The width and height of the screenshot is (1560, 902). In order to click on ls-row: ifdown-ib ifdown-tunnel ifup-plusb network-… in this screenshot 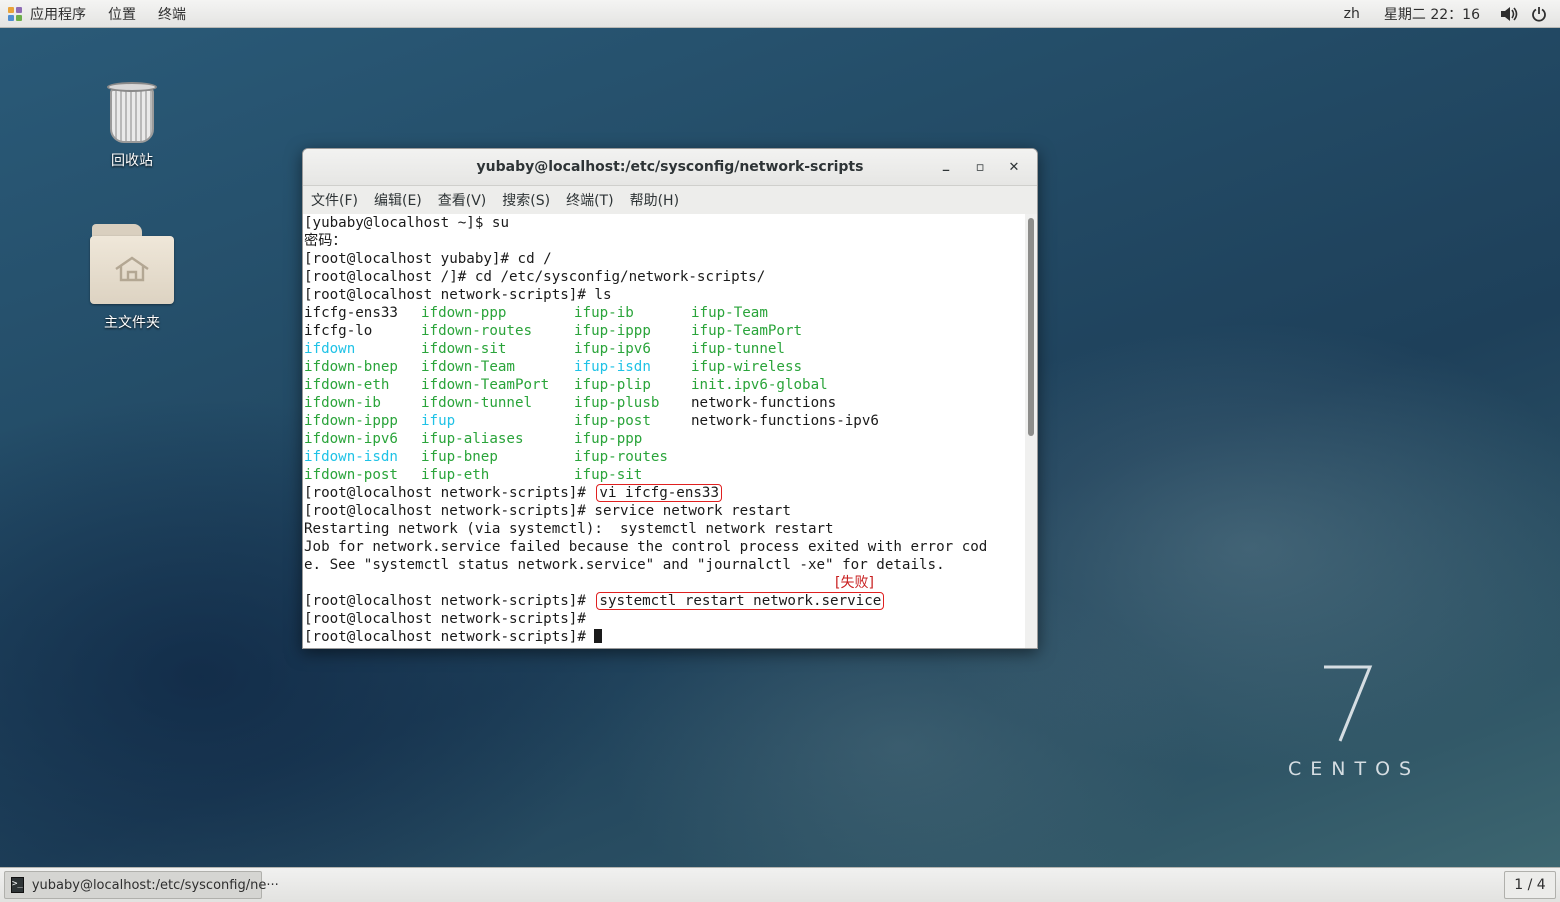, I will do `click(664, 403)`.